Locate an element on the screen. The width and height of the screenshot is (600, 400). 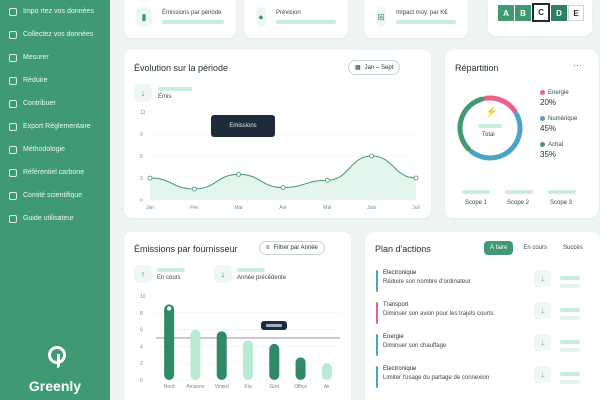
sidebar-item-6: Méthodologie is located at coordinates (55, 149).